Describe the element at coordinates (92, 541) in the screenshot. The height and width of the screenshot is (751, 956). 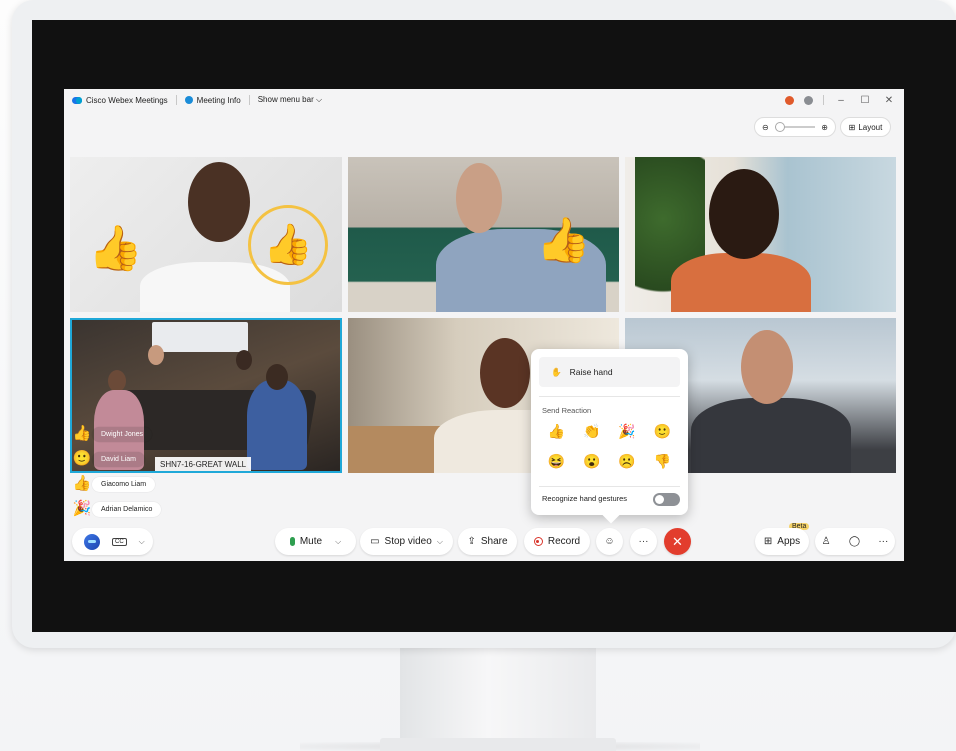
I see `assistant-bot-icon` at that location.